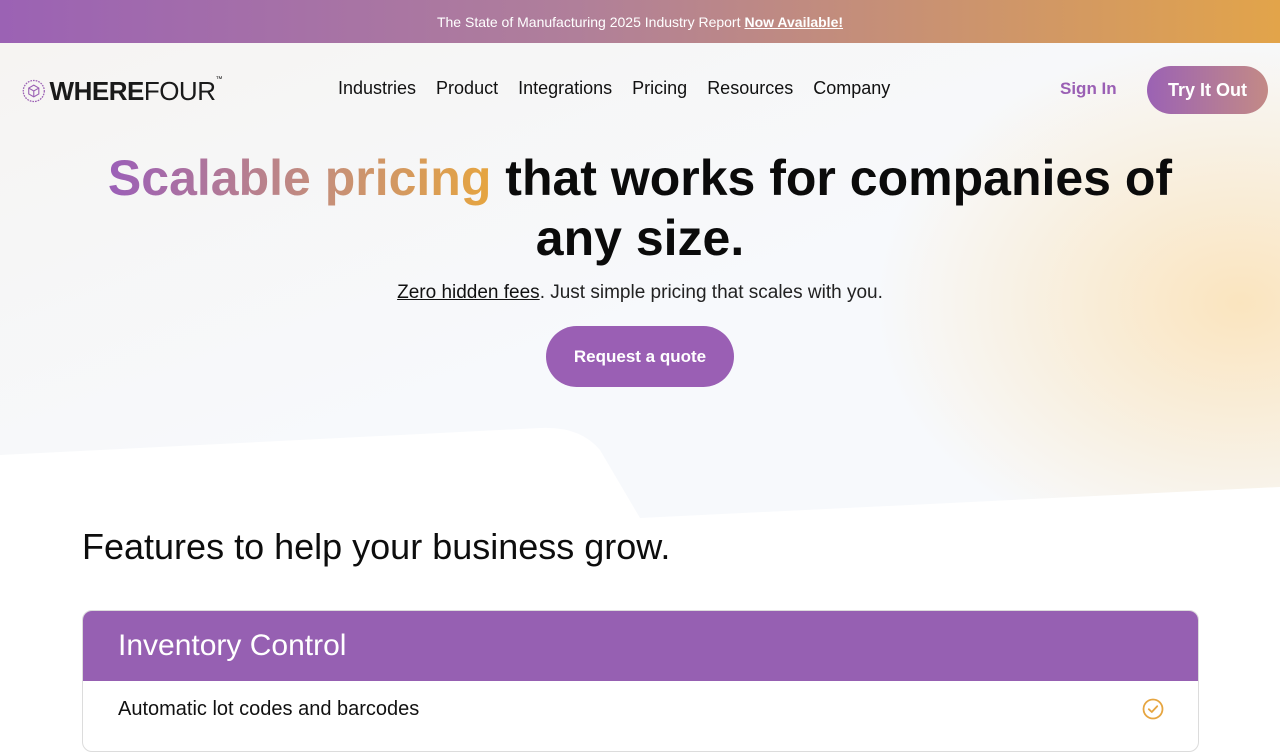 This screenshot has height=752, width=1280. What do you see at coordinates (1088, 89) in the screenshot?
I see `sign-in-link: Sign In` at bounding box center [1088, 89].